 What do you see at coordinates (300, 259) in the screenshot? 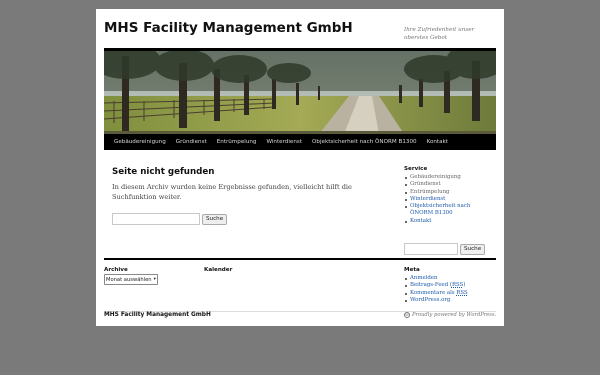
I see `footer-divider` at bounding box center [300, 259].